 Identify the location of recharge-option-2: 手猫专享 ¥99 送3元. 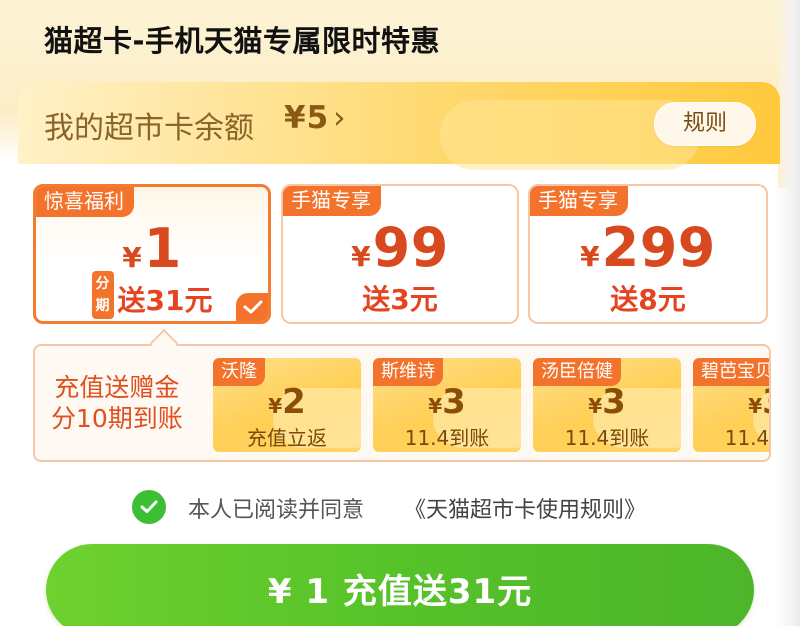
(400, 254).